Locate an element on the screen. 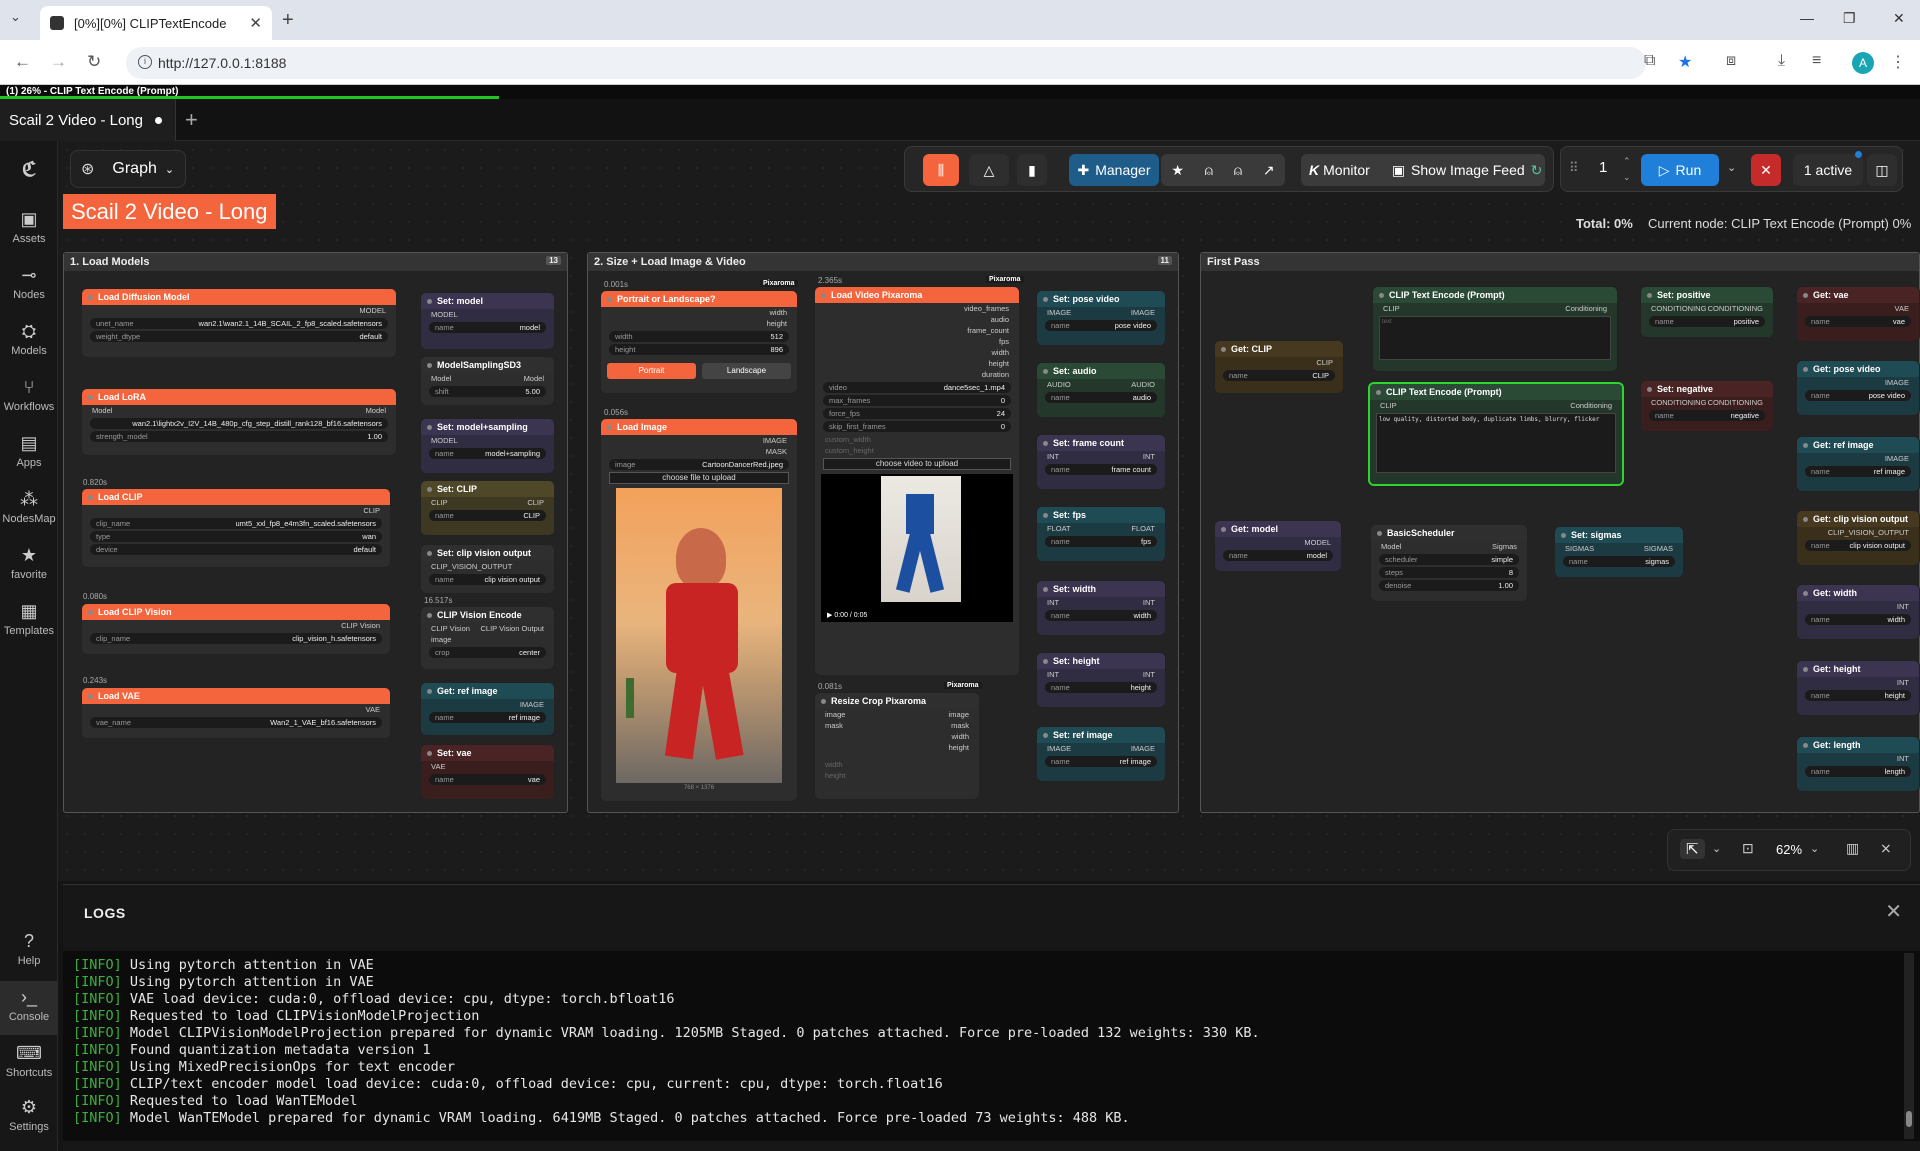 Image resolution: width=1920 pixels, height=1151 pixels. type-widget: type wan is located at coordinates (236, 536).